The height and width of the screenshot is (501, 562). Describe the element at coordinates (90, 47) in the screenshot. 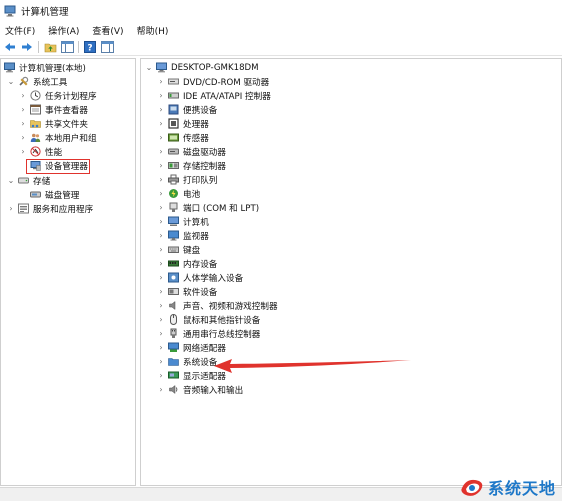

I see `help-icon: ?` at that location.